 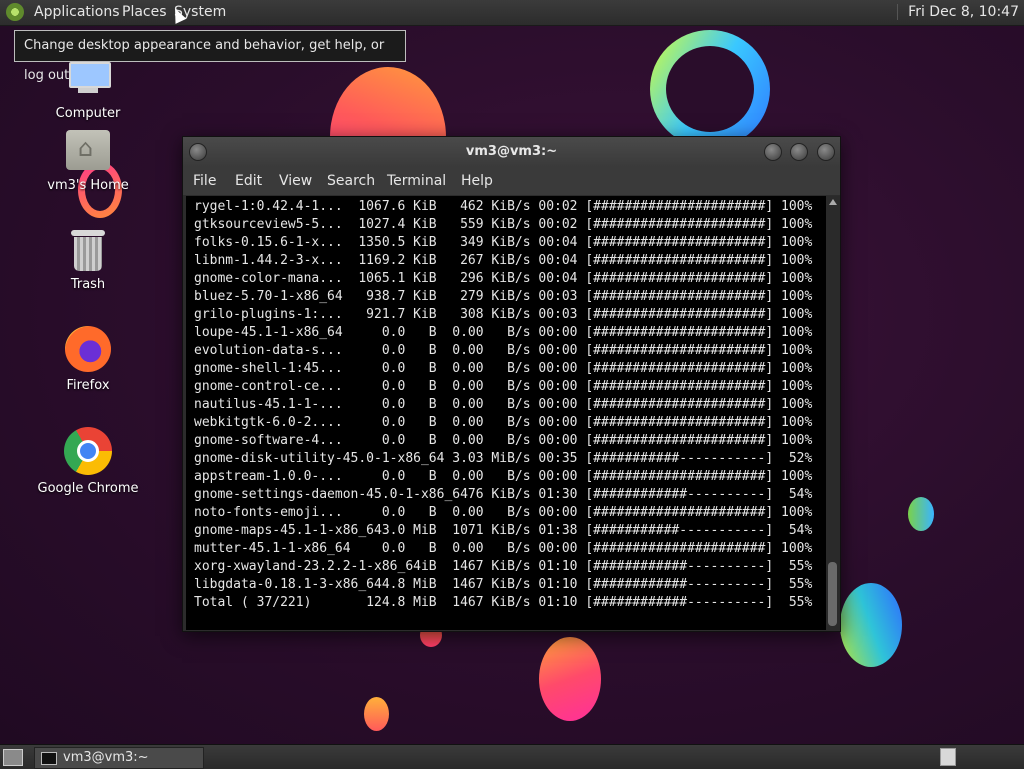 I want to click on window-titlebar: vm3@vm3:~, so click(x=511, y=152).